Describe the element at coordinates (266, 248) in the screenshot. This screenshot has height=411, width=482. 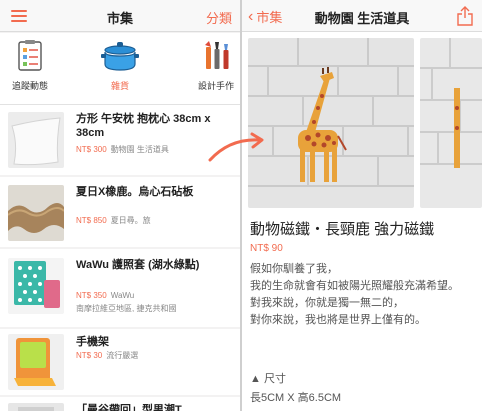
I see `product-price: NT$ 90` at that location.